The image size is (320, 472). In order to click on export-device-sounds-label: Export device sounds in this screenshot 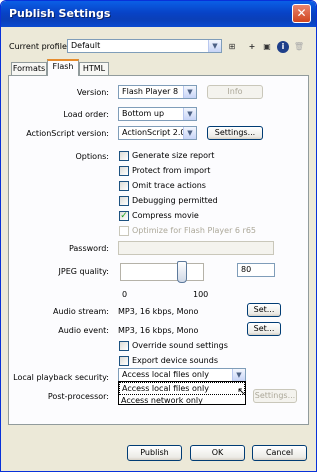, I will do `click(175, 360)`.